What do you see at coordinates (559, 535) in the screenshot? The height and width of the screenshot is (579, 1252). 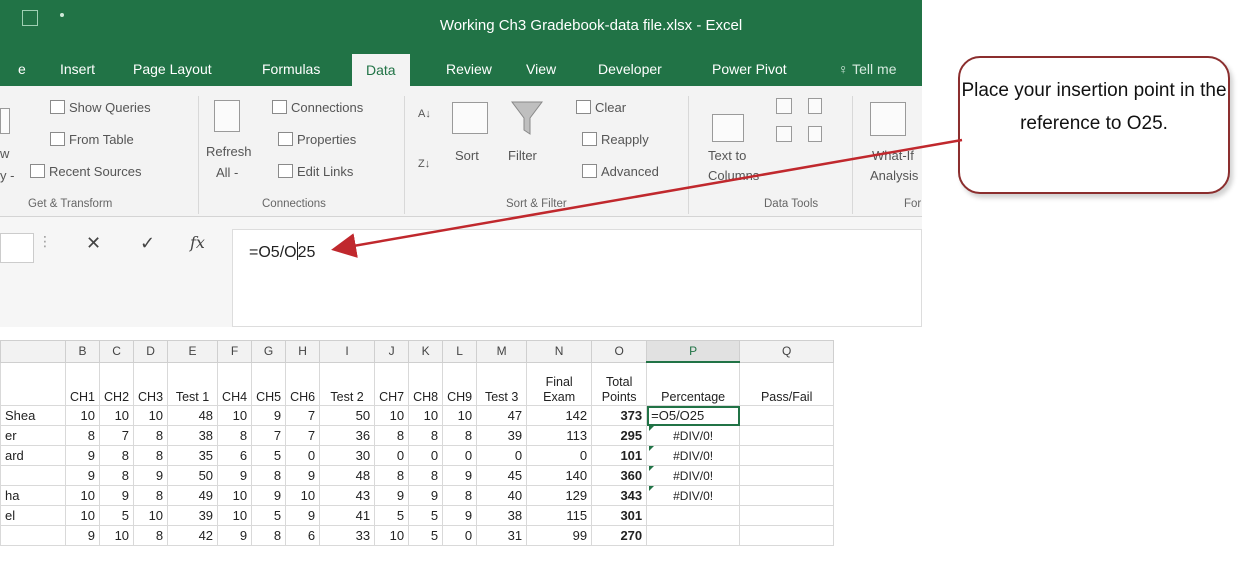 I see `score-cell: 99` at bounding box center [559, 535].